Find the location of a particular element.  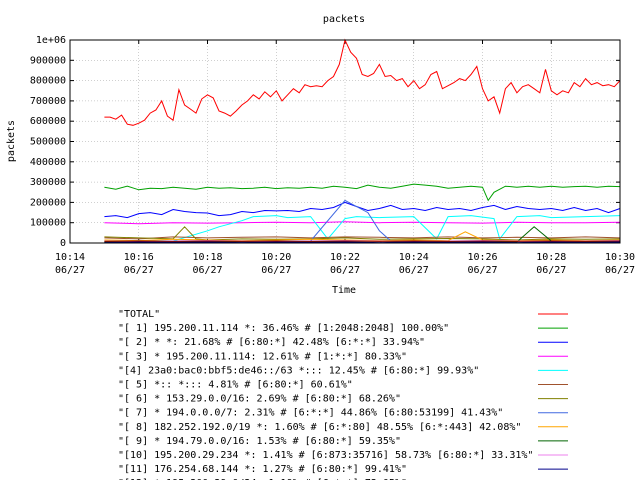

x-tick-time-label: 10:26 is located at coordinates (482, 257).